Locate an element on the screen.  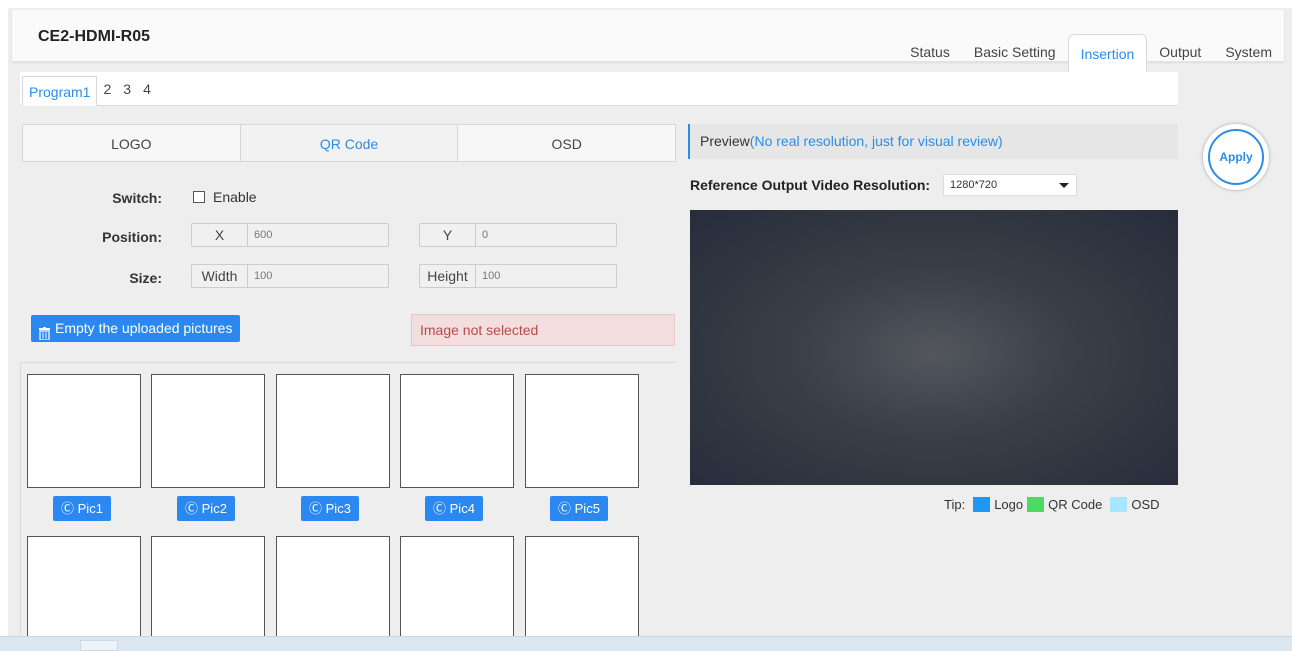
pic5-label: Pic5 is located at coordinates (587, 508).